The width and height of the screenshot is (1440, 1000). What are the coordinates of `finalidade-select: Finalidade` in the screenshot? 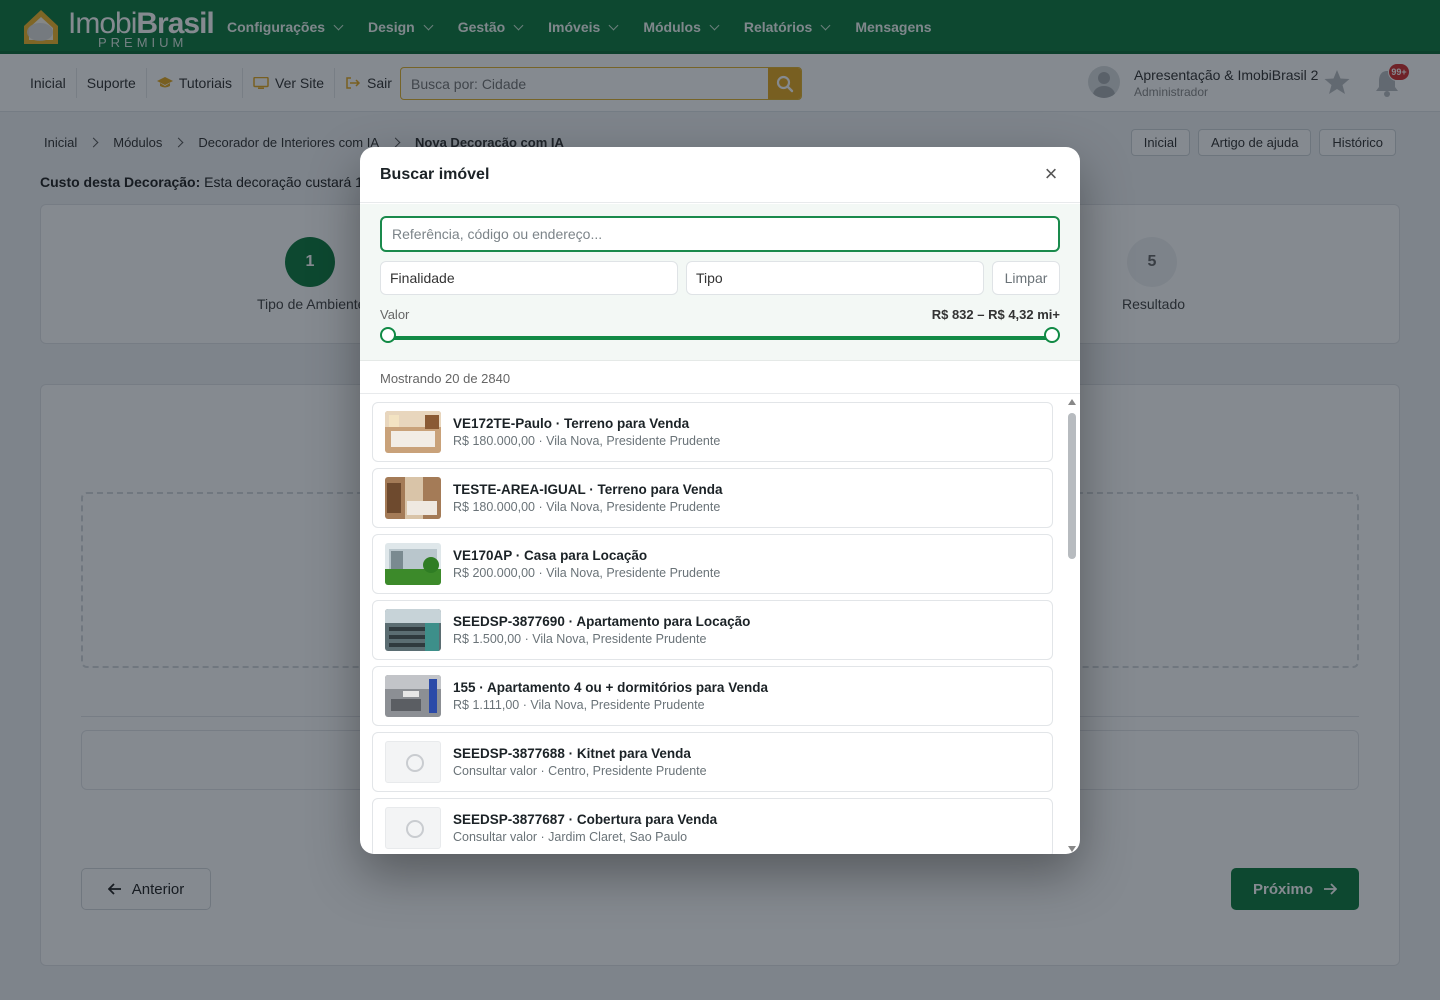 It's located at (529, 278).